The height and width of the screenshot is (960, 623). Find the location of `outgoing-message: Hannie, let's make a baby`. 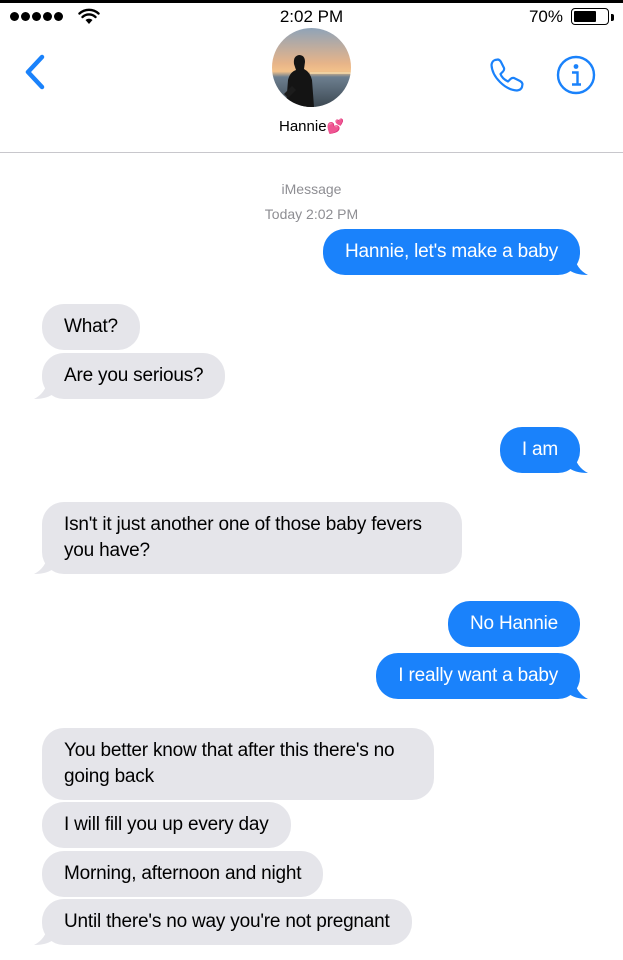

outgoing-message: Hannie, let's make a baby is located at coordinates (455, 252).